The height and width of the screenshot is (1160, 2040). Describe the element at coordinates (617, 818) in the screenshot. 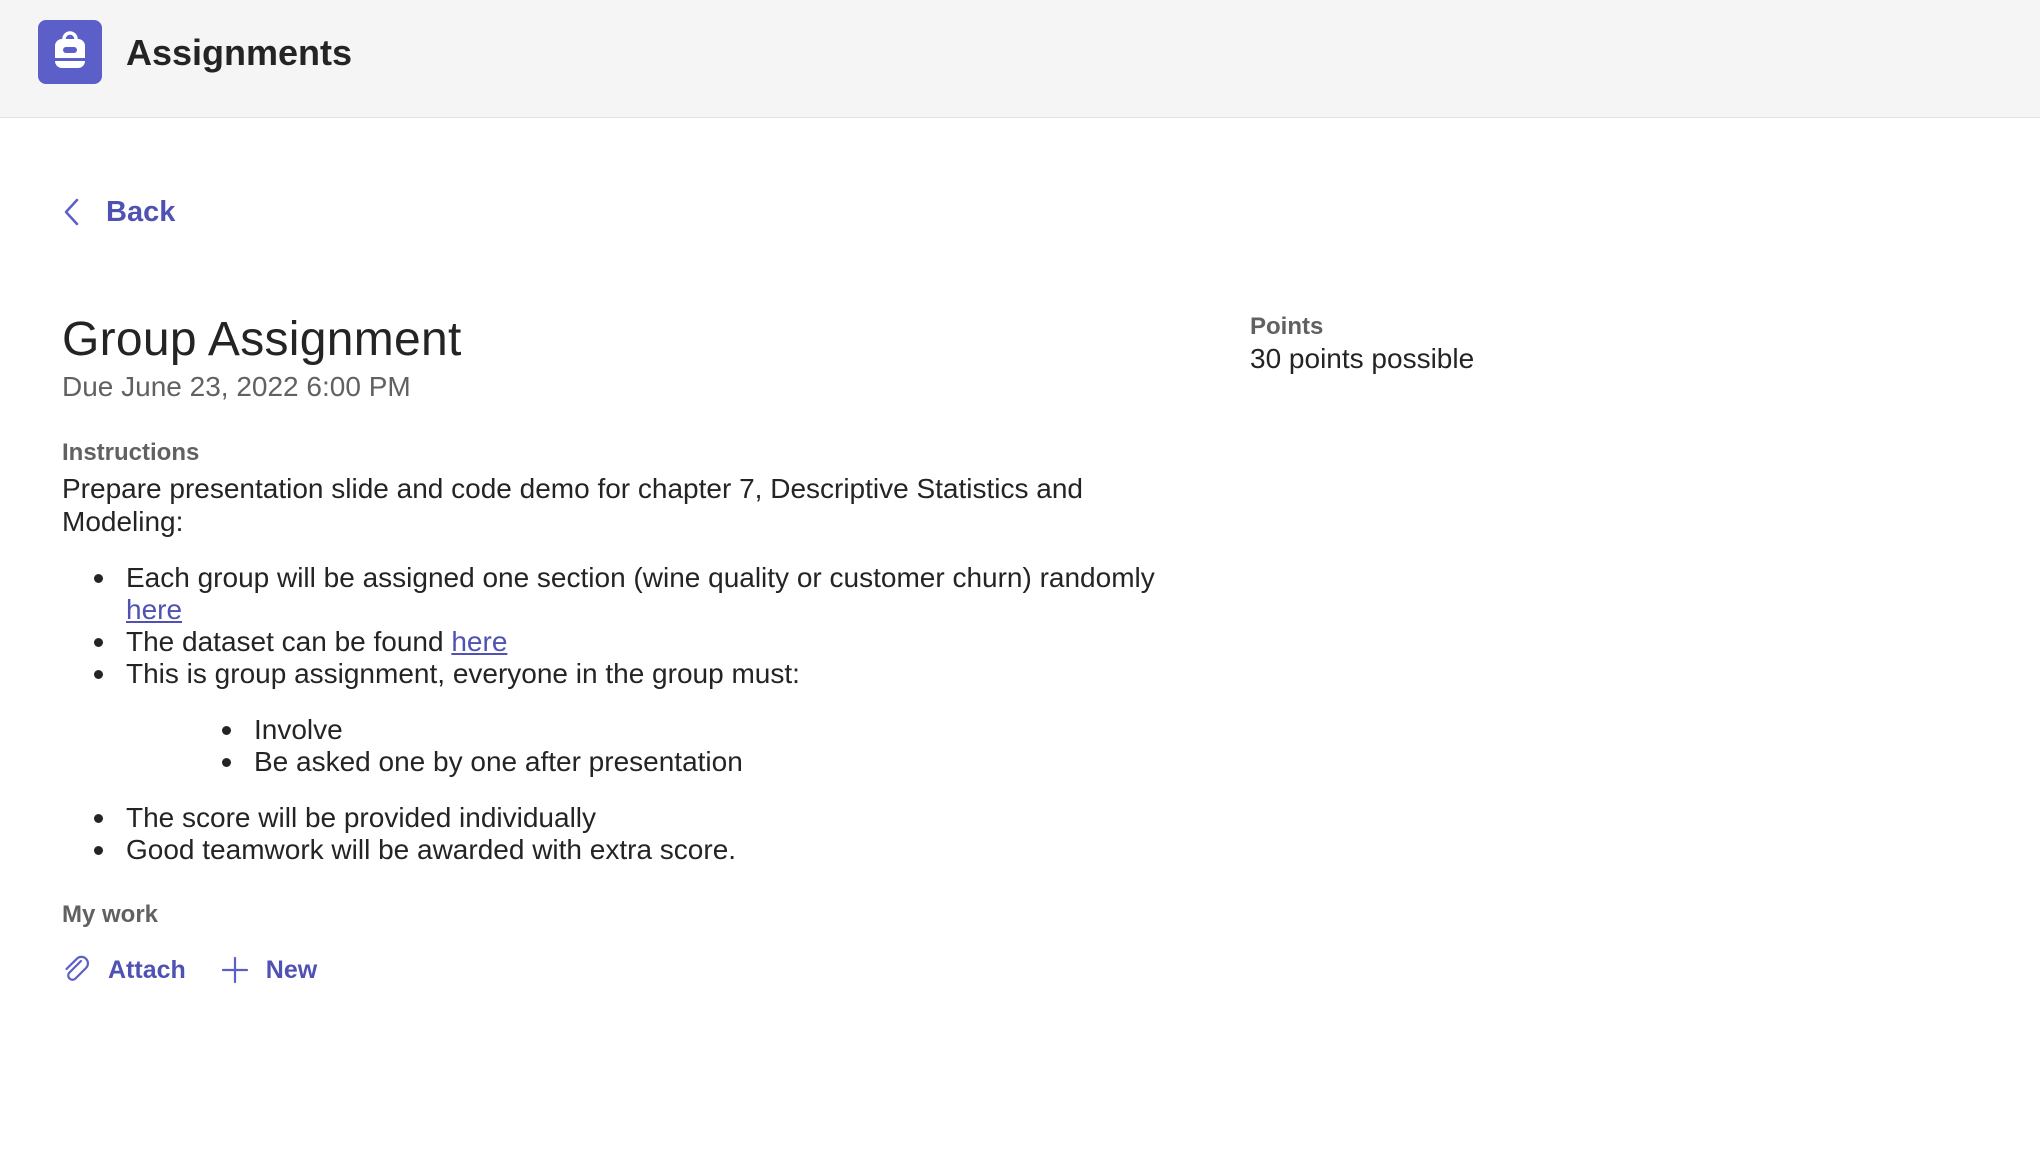

I see `list-item: The score will be provided individually` at that location.